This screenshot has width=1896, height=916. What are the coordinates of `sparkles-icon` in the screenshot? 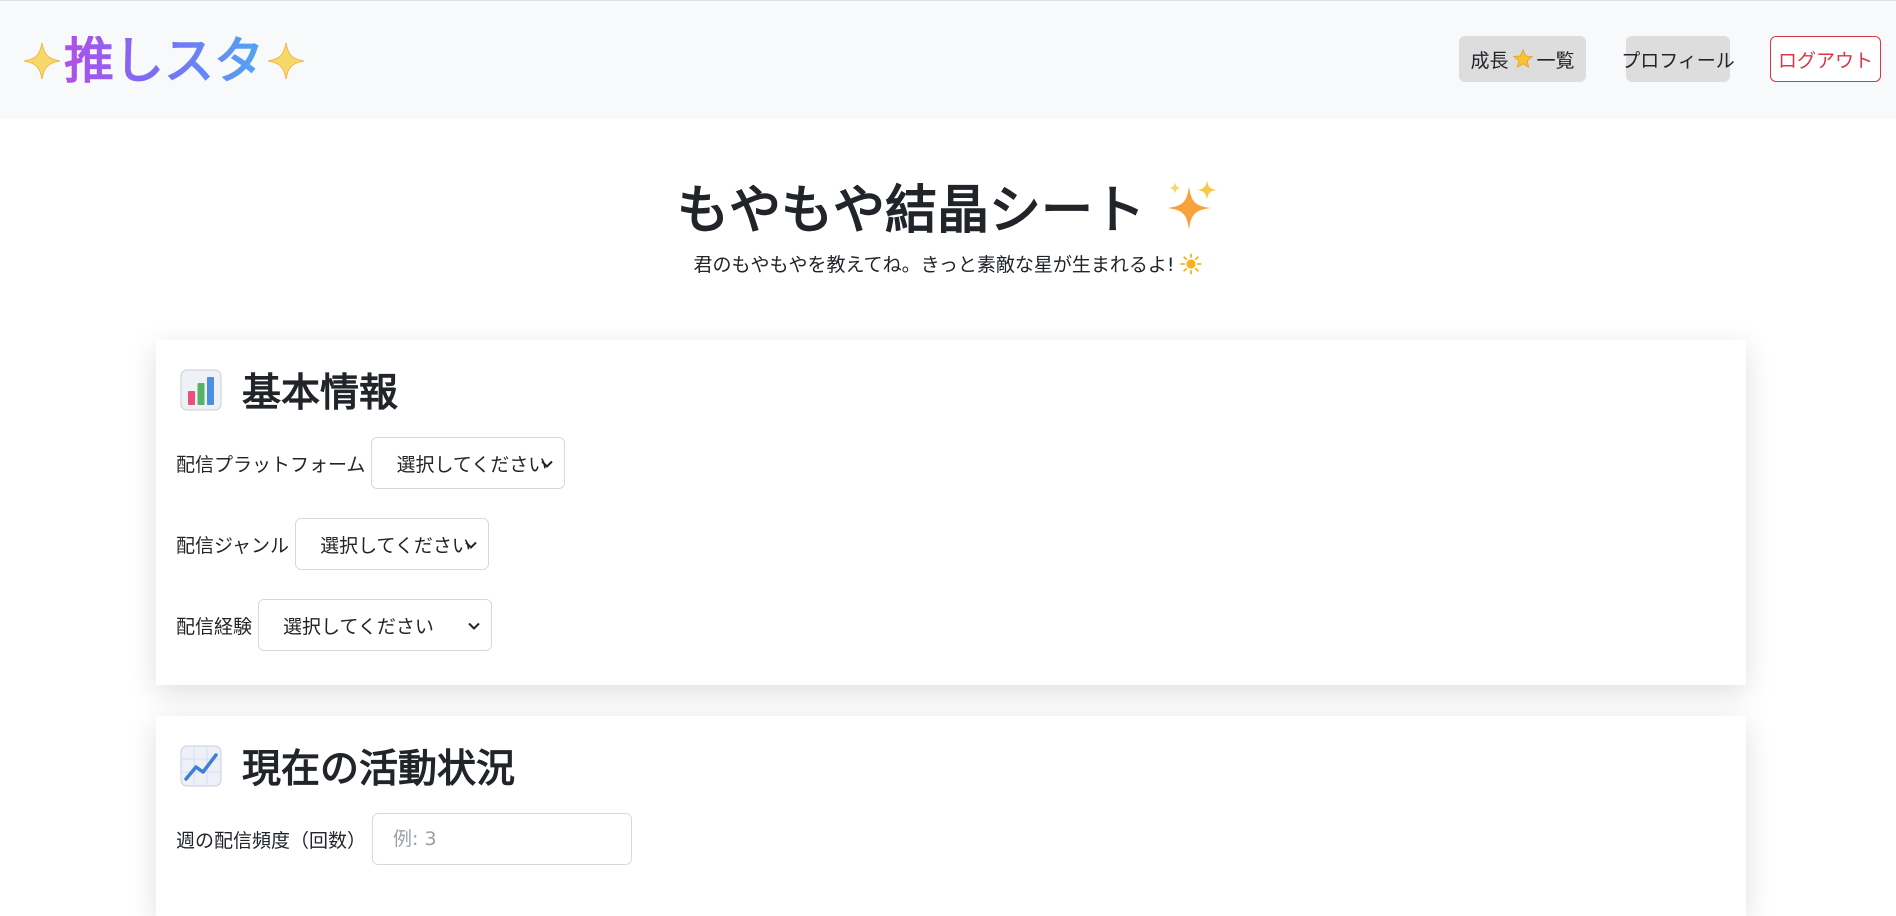 It's located at (1191, 206).